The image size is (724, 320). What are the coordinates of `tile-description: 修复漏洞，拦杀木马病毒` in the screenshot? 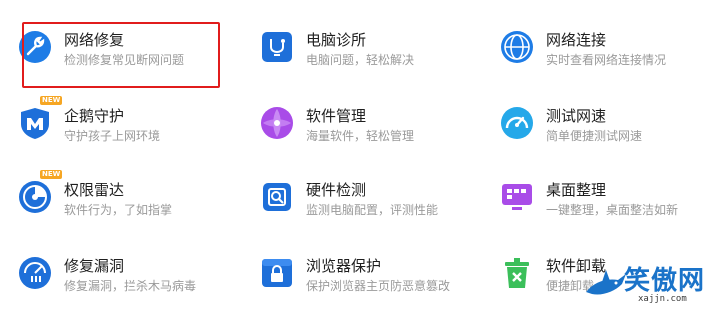 It's located at (130, 286).